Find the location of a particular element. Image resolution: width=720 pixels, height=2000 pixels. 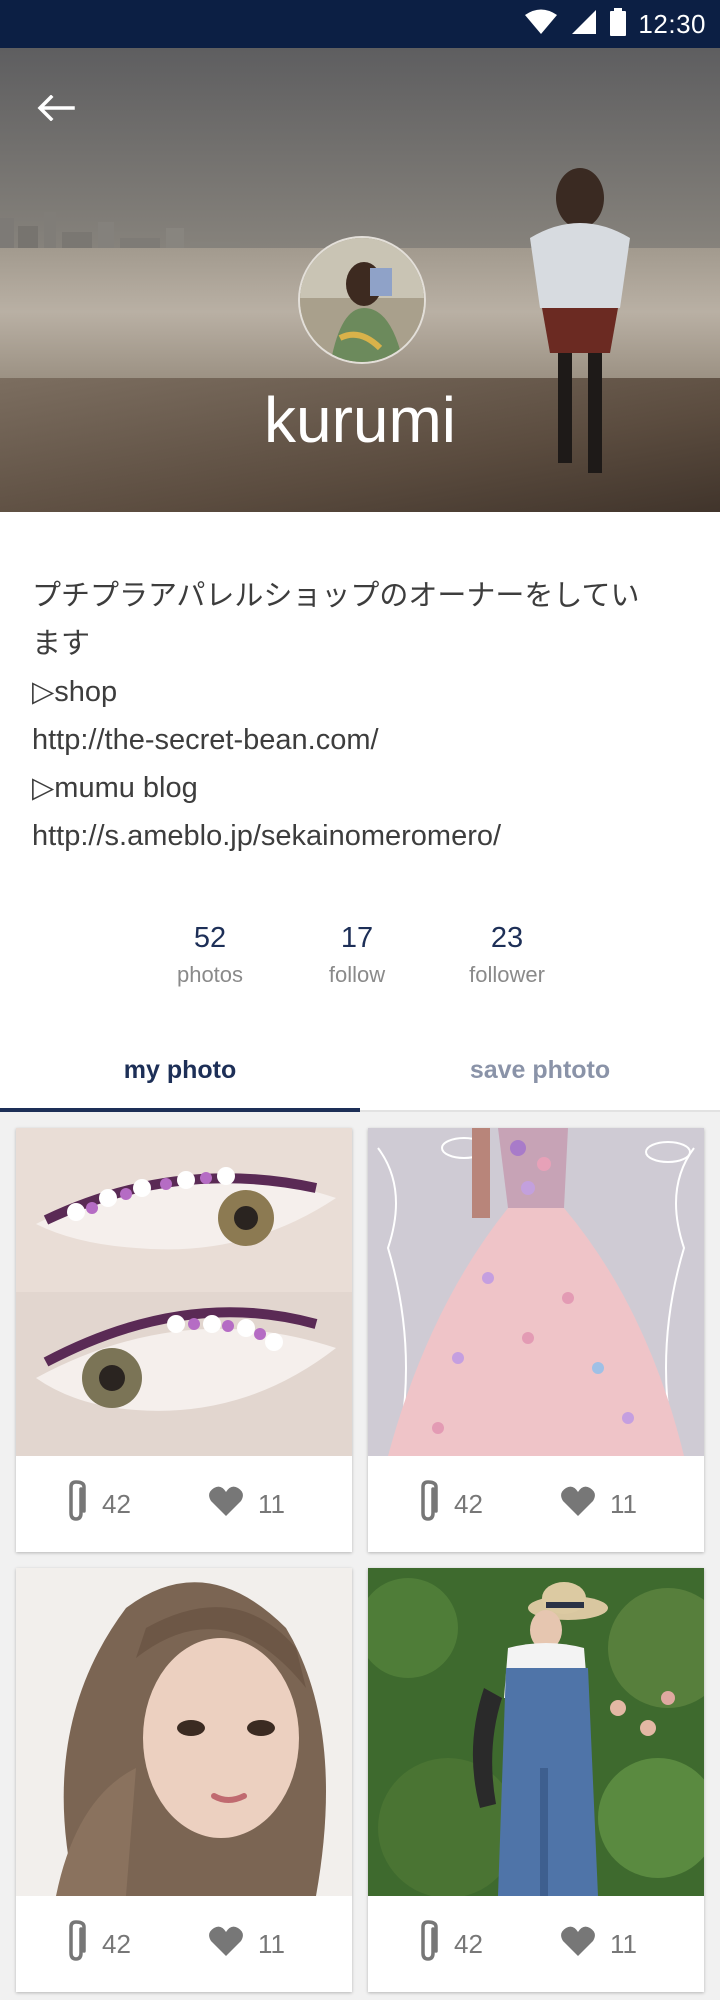

bio-link-shop: http://the-secret-bean.com/ is located at coordinates (362, 740).